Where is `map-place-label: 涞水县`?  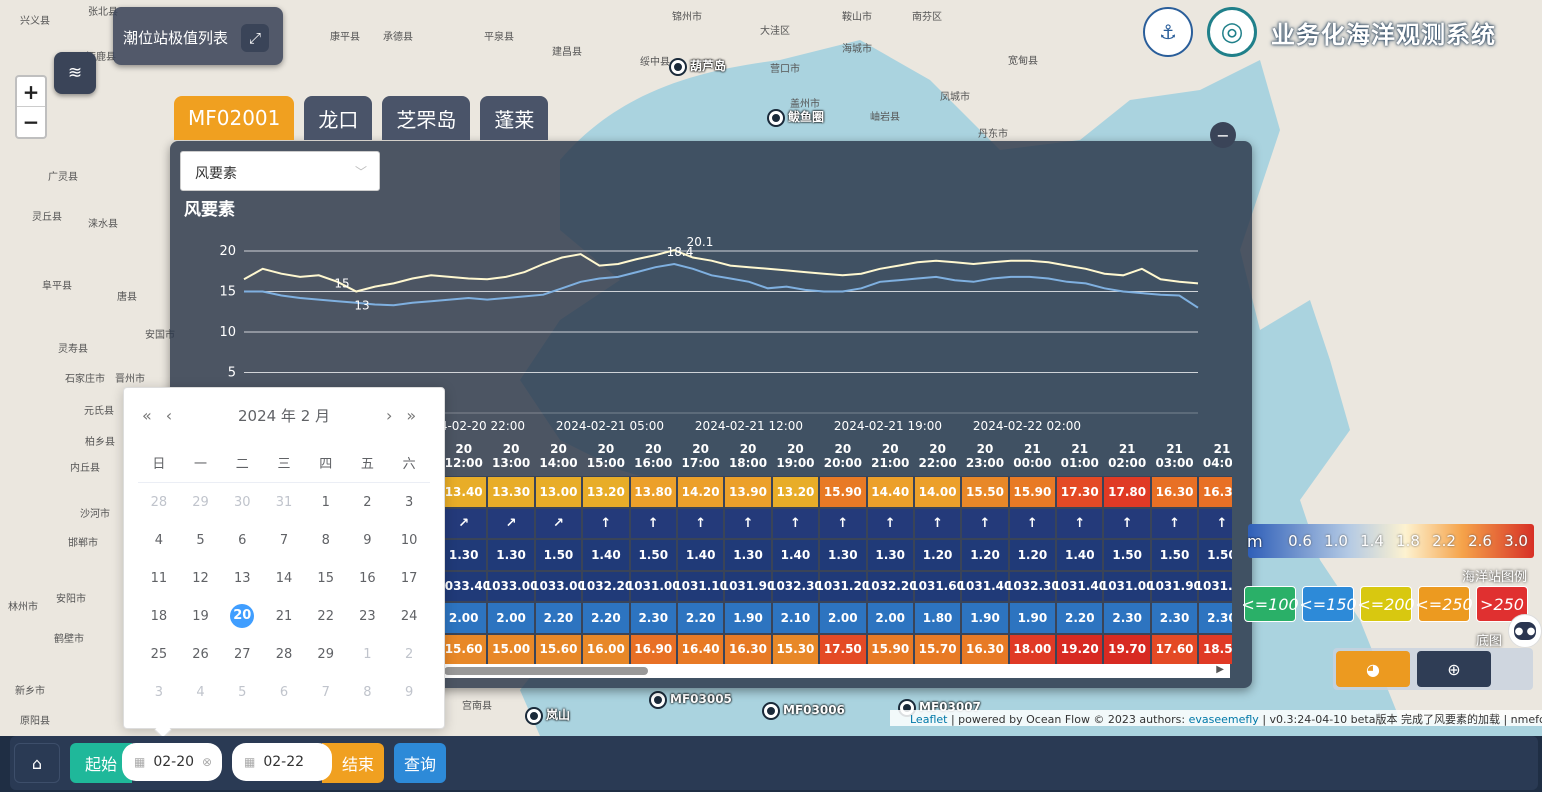
map-place-label: 涞水县 is located at coordinates (103, 224).